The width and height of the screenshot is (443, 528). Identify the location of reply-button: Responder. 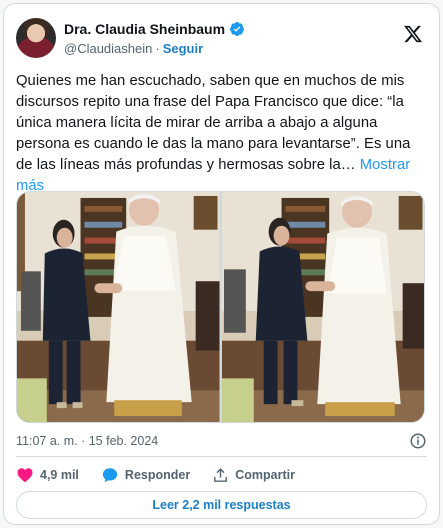
(145, 475).